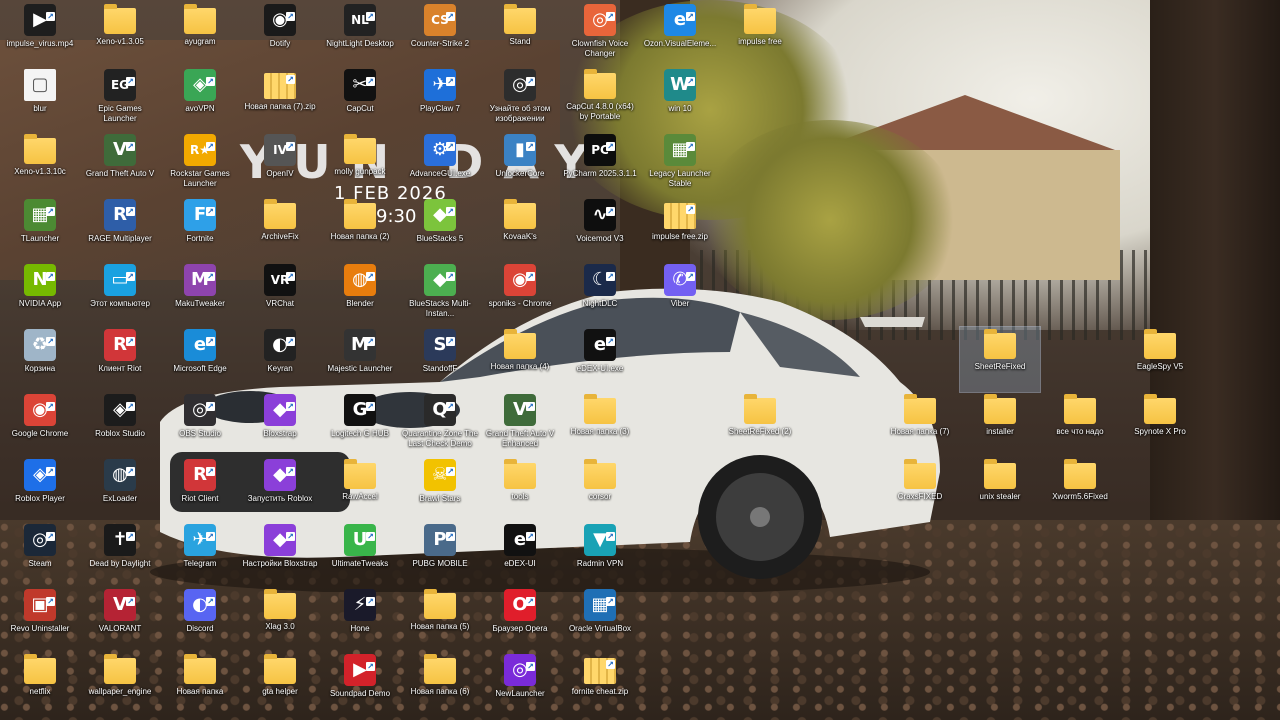  Describe the element at coordinates (440, 359) in the screenshot. I see `desktop-icon-standofff: S ↗ StandoffF` at that location.